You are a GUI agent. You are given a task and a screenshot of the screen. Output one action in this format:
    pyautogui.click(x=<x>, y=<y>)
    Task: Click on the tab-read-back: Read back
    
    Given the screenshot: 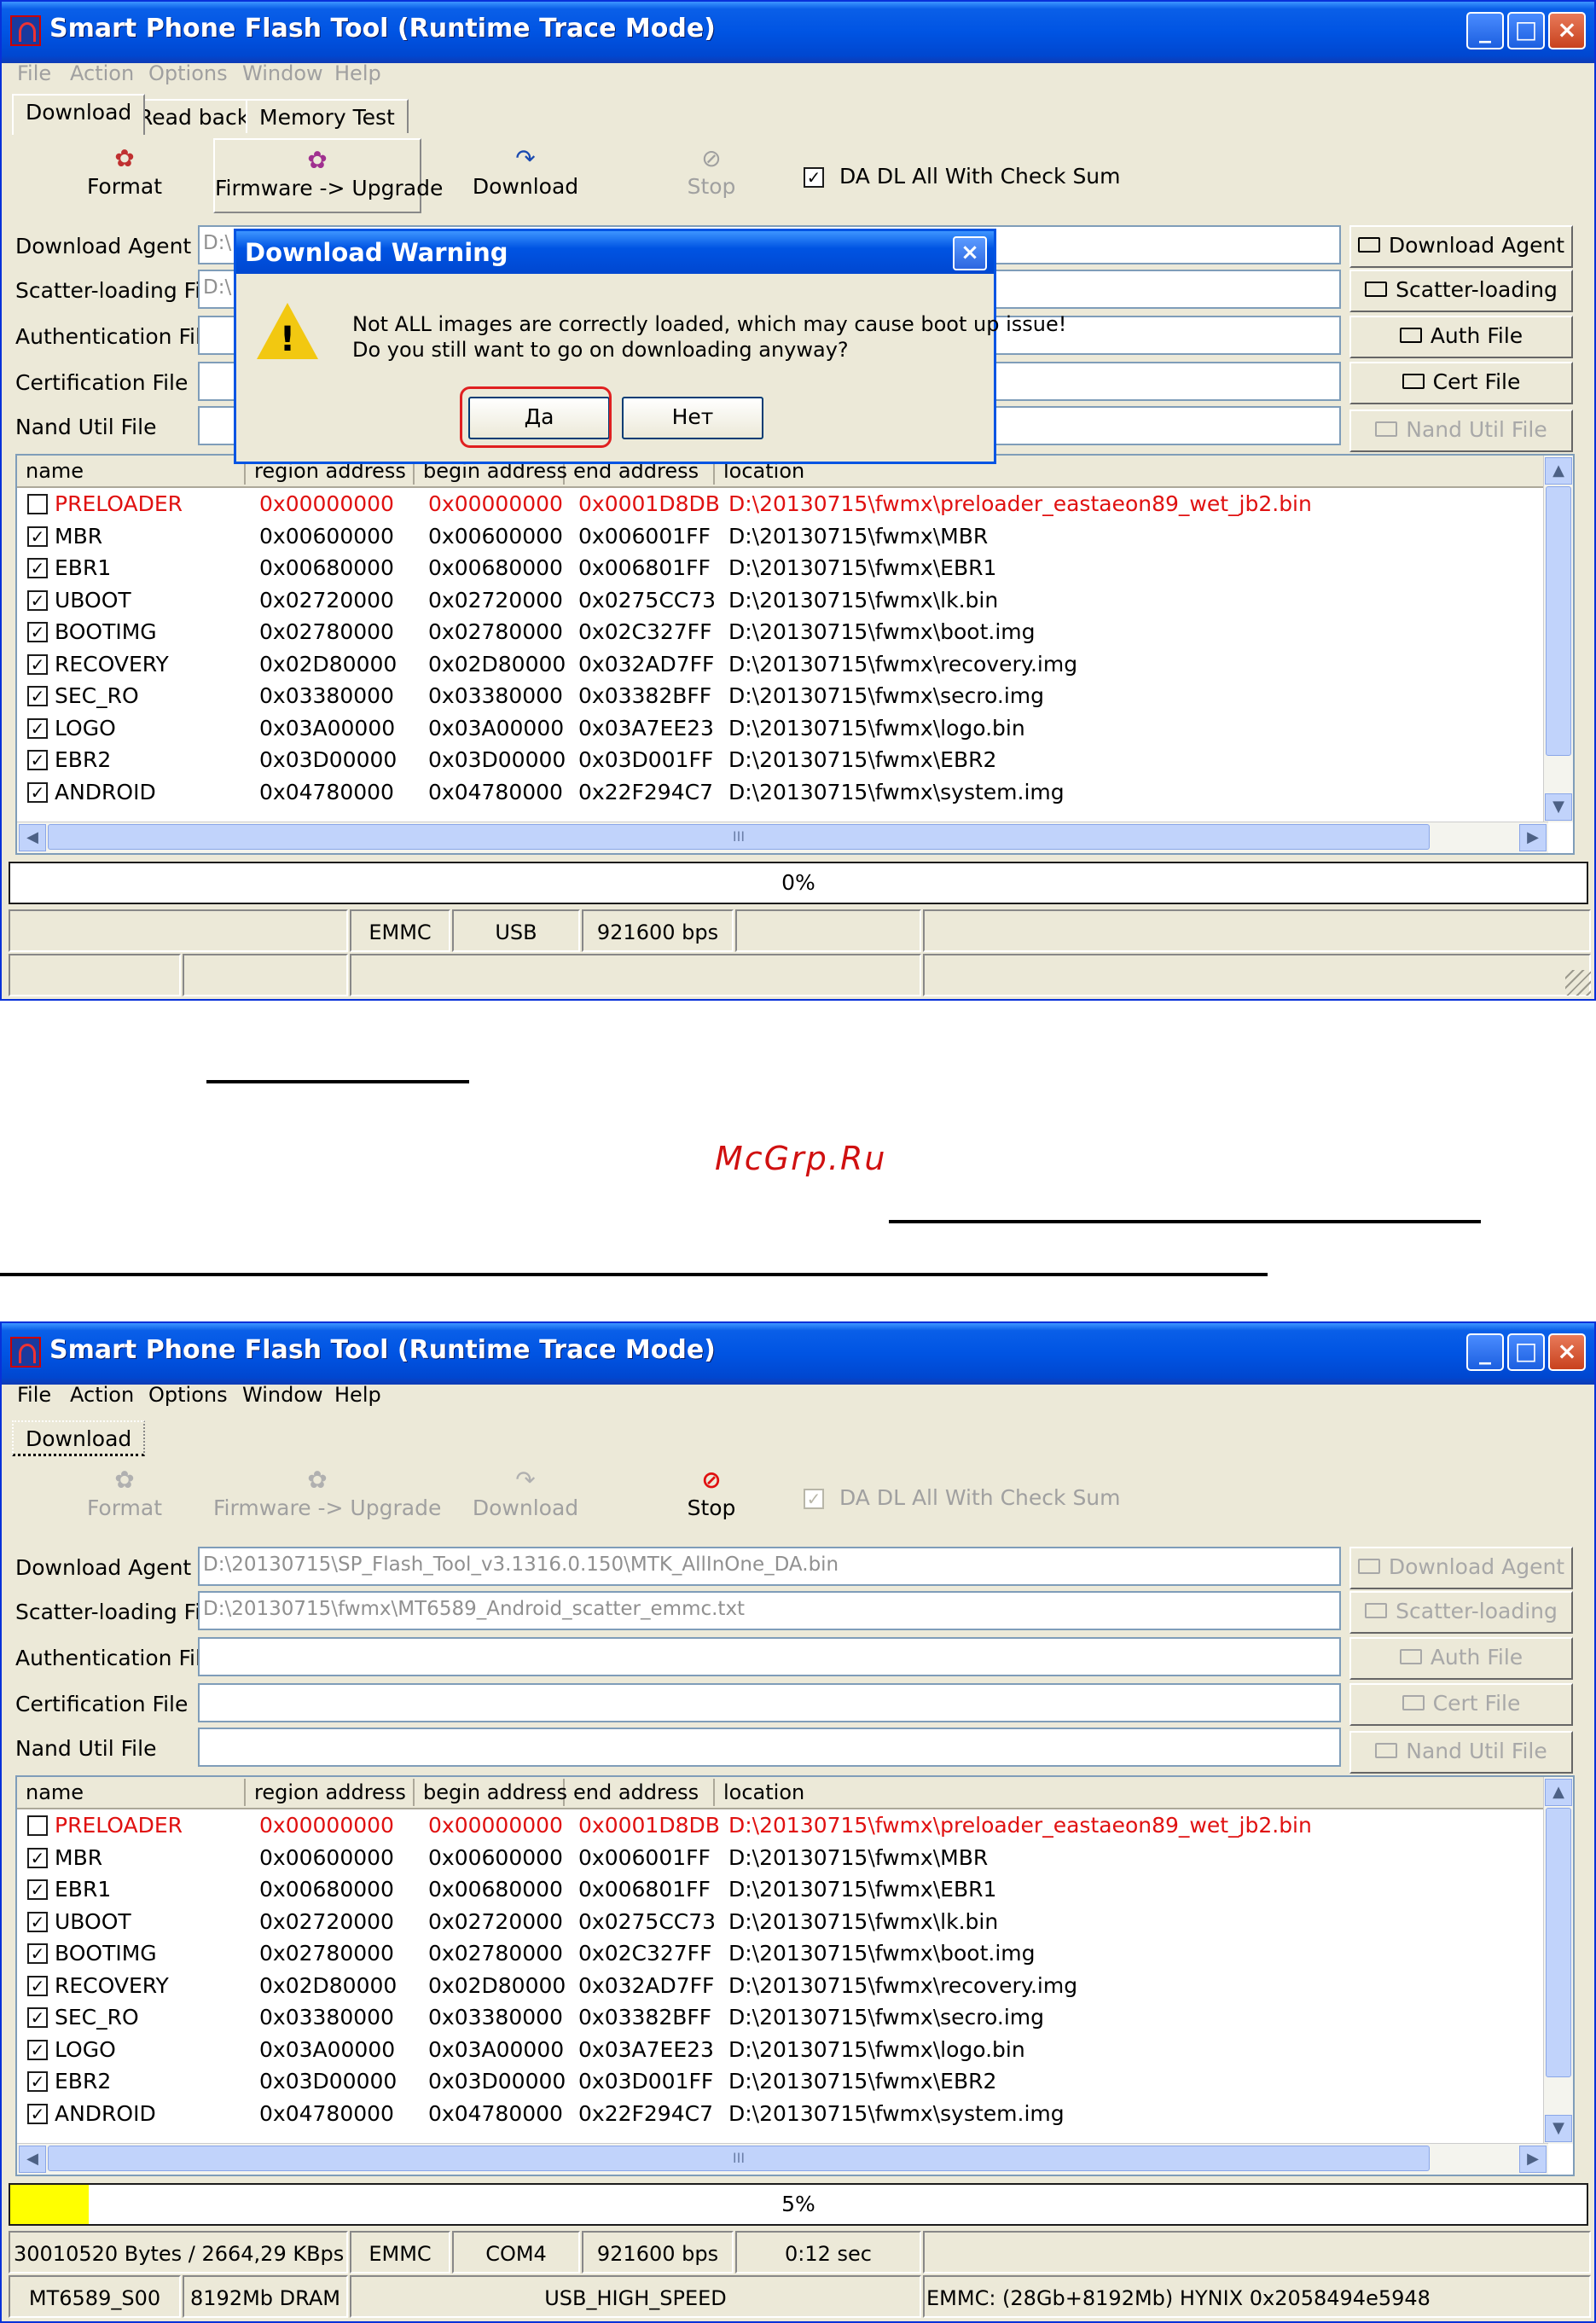 What is the action you would take?
    pyautogui.click(x=194, y=116)
    